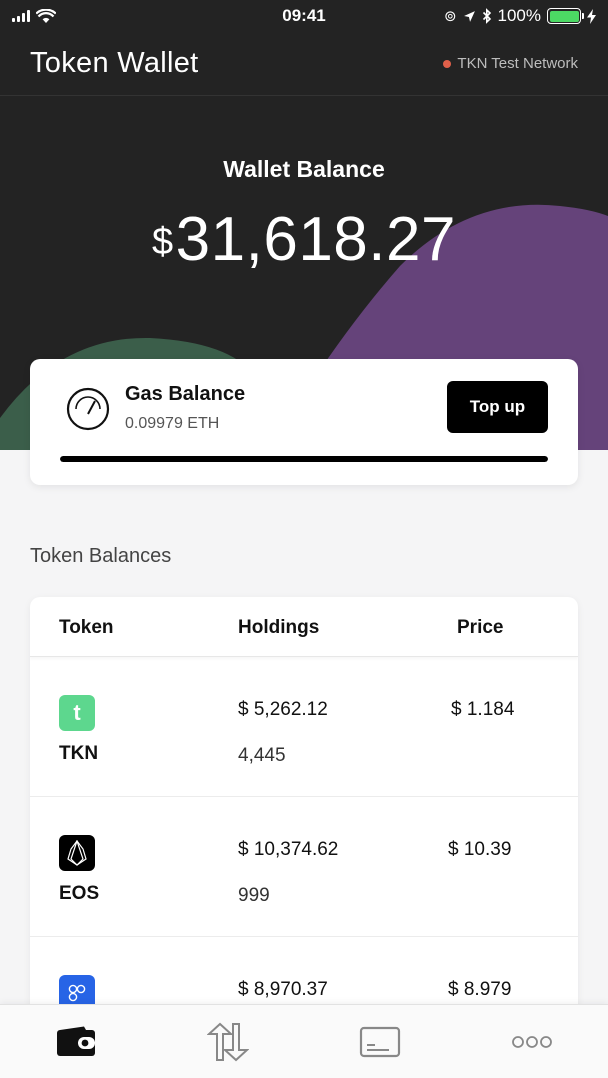 This screenshot has height=1078, width=608. I want to click on table-header: Token Holdings Price, so click(304, 627).